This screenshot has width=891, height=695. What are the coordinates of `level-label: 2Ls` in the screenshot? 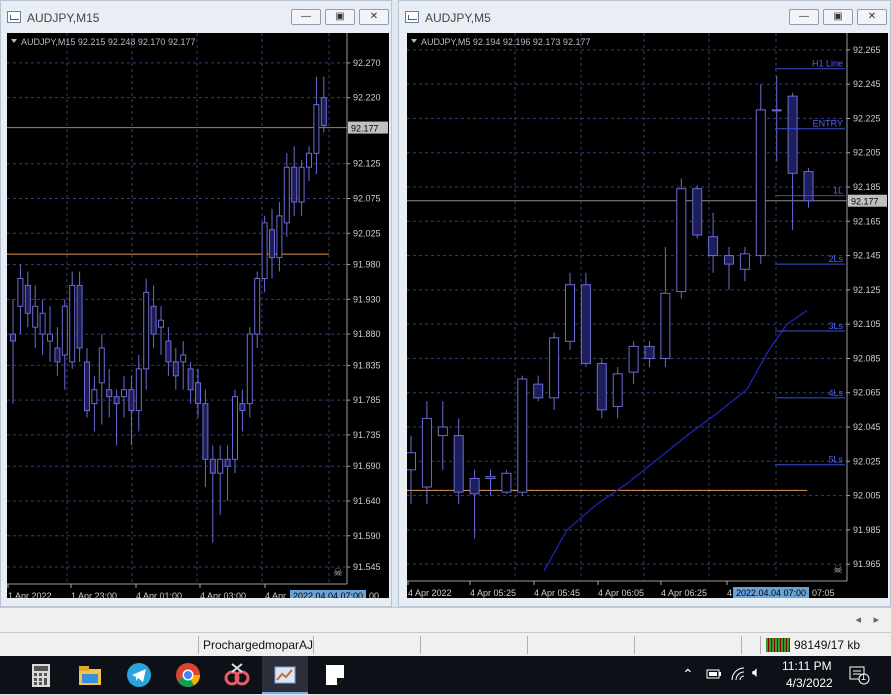 It's located at (835, 259).